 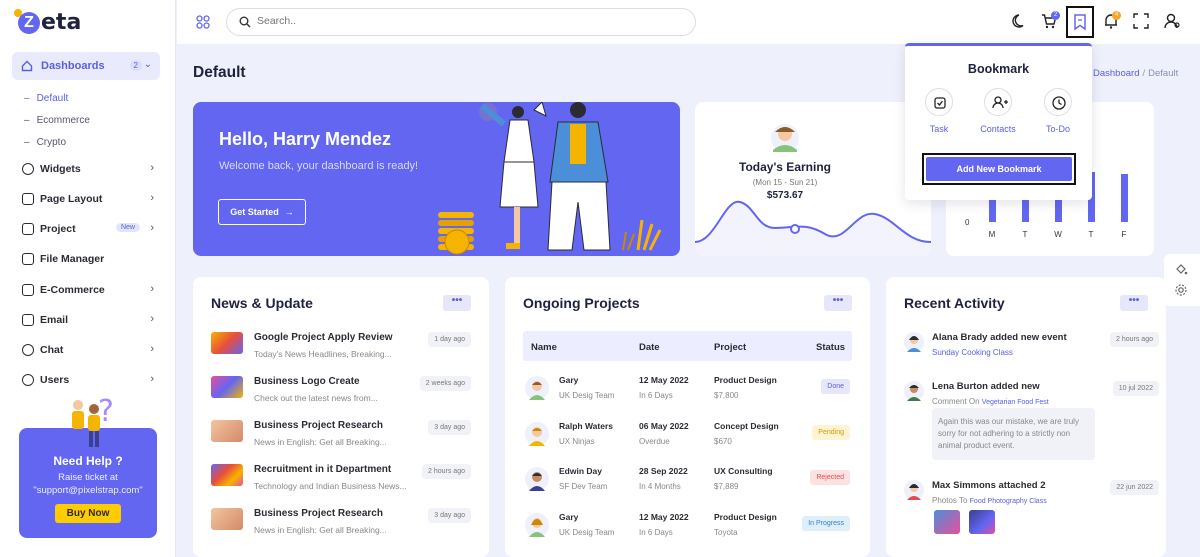 What do you see at coordinates (457, 21) in the screenshot?
I see `search-input` at bounding box center [457, 21].